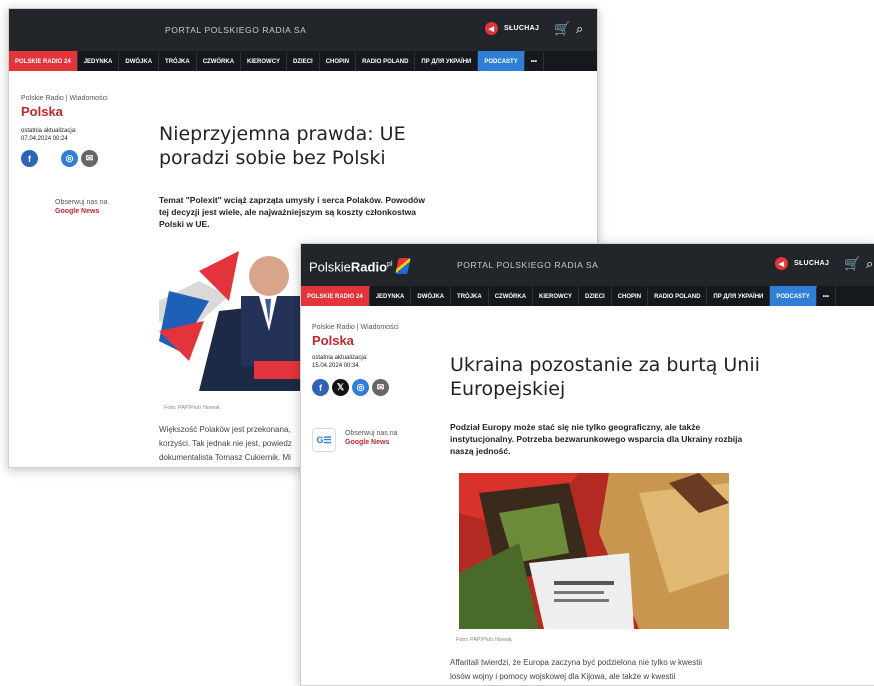 Image resolution: width=874 pixels, height=686 pixels. What do you see at coordinates (402, 266) in the screenshot?
I see `flag-icon` at bounding box center [402, 266].